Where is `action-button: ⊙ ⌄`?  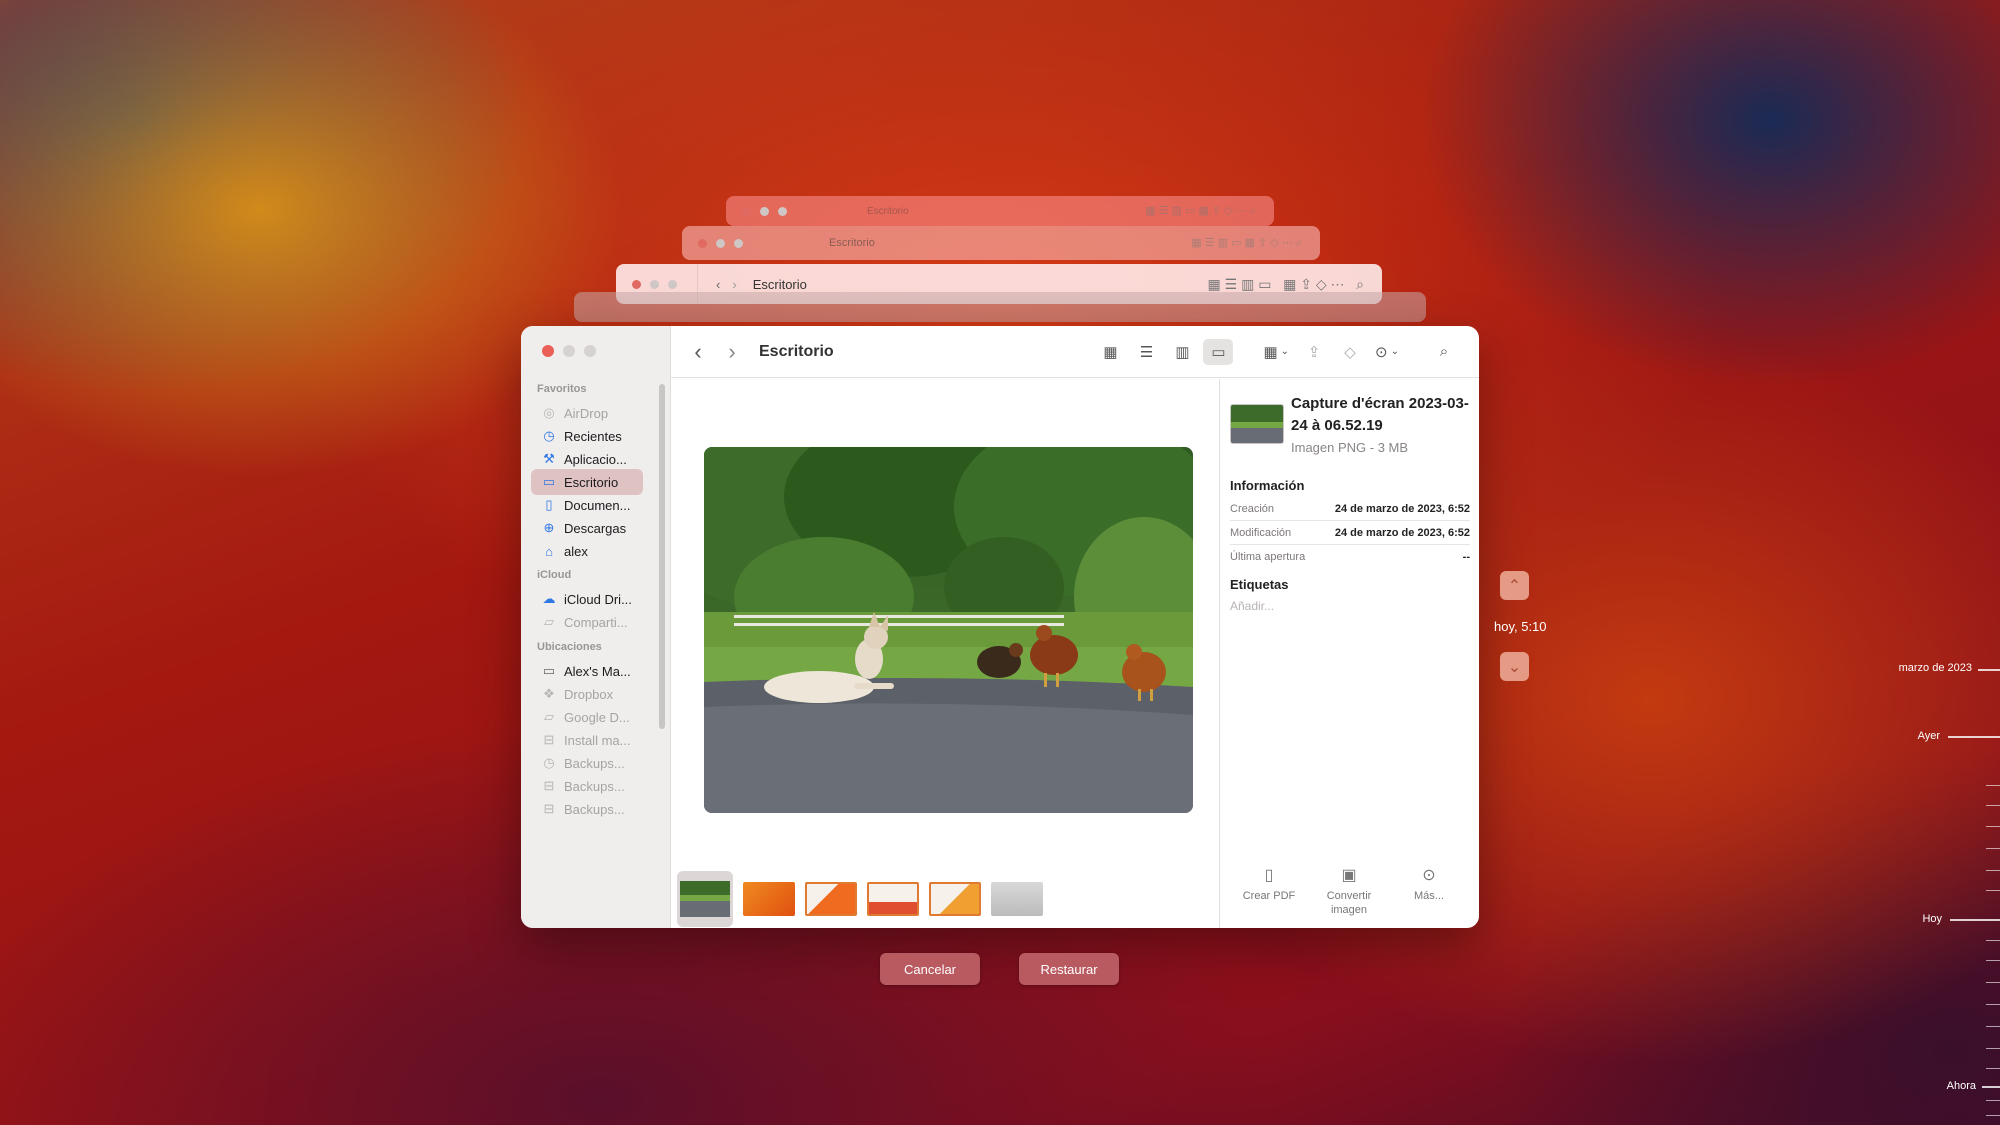 action-button: ⊙ ⌄ is located at coordinates (1387, 352).